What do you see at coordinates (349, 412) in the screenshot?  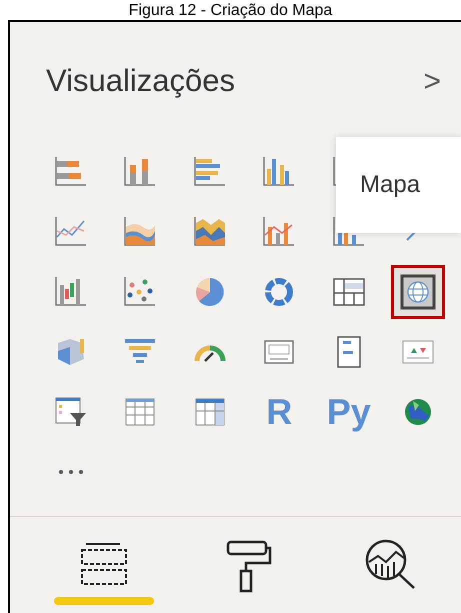 I see `script-visual-button: Py` at bounding box center [349, 412].